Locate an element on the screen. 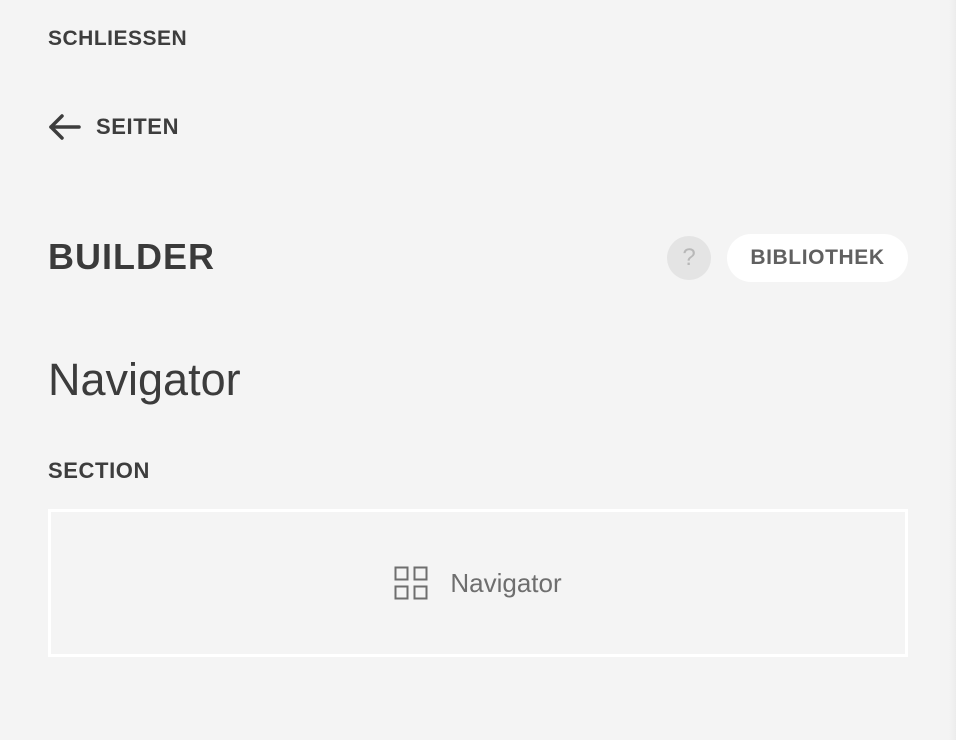 This screenshot has width=956, height=740. widget-label: Navigator is located at coordinates (506, 582).